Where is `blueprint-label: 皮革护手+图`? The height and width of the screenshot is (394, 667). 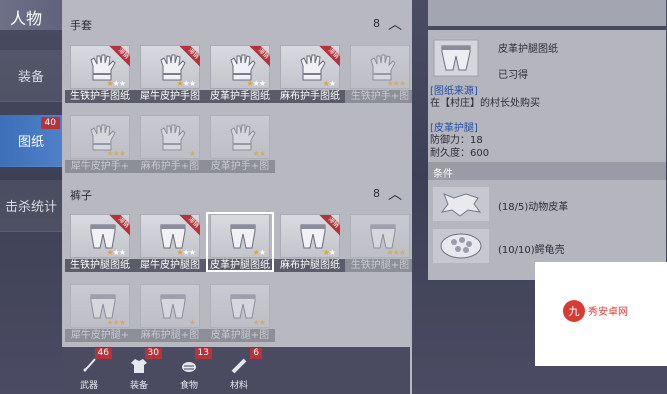 blueprint-label: 皮革护手+图 is located at coordinates (240, 166).